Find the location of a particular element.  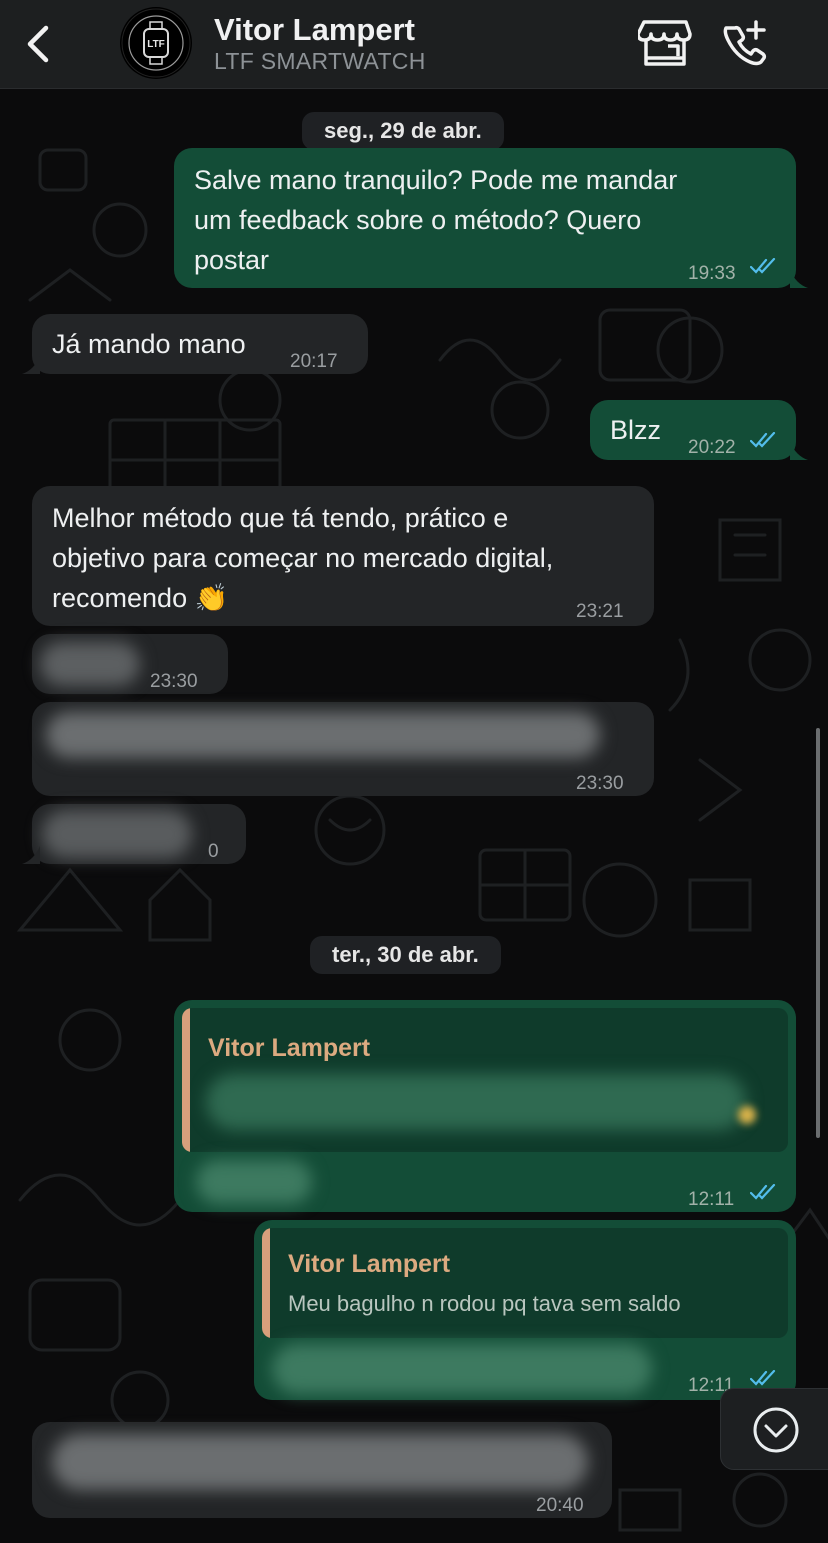

message-line: Salve mano tranquilo? Pode me mandar is located at coordinates (436, 180).